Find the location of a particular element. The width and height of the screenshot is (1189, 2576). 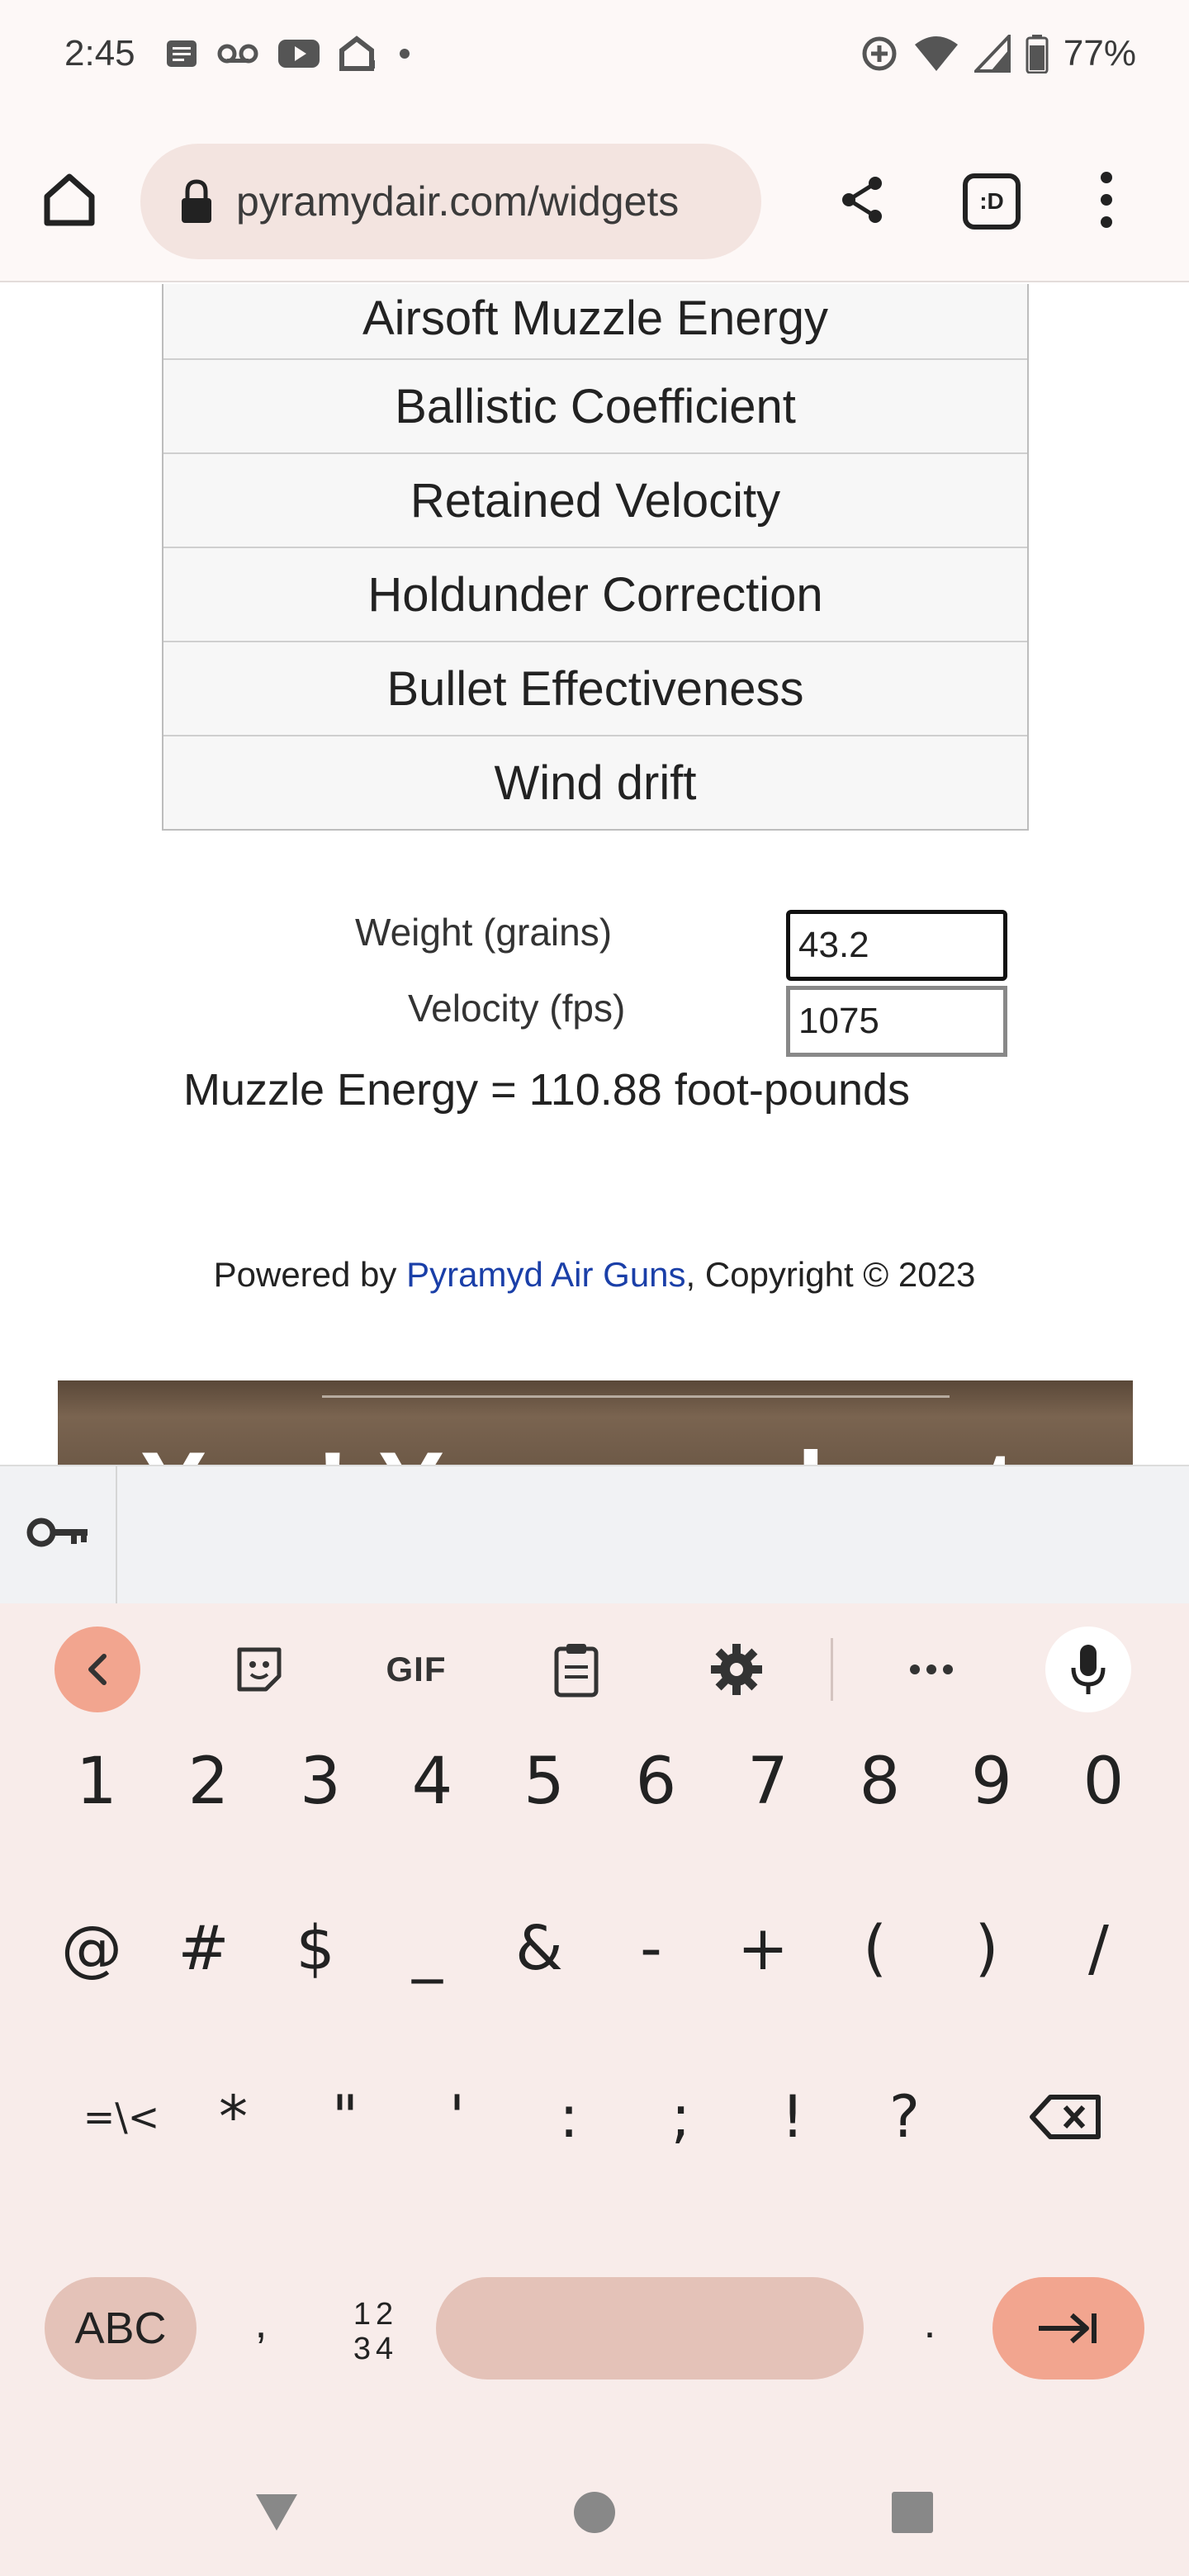

keyboard-key: * is located at coordinates (233, 2116).